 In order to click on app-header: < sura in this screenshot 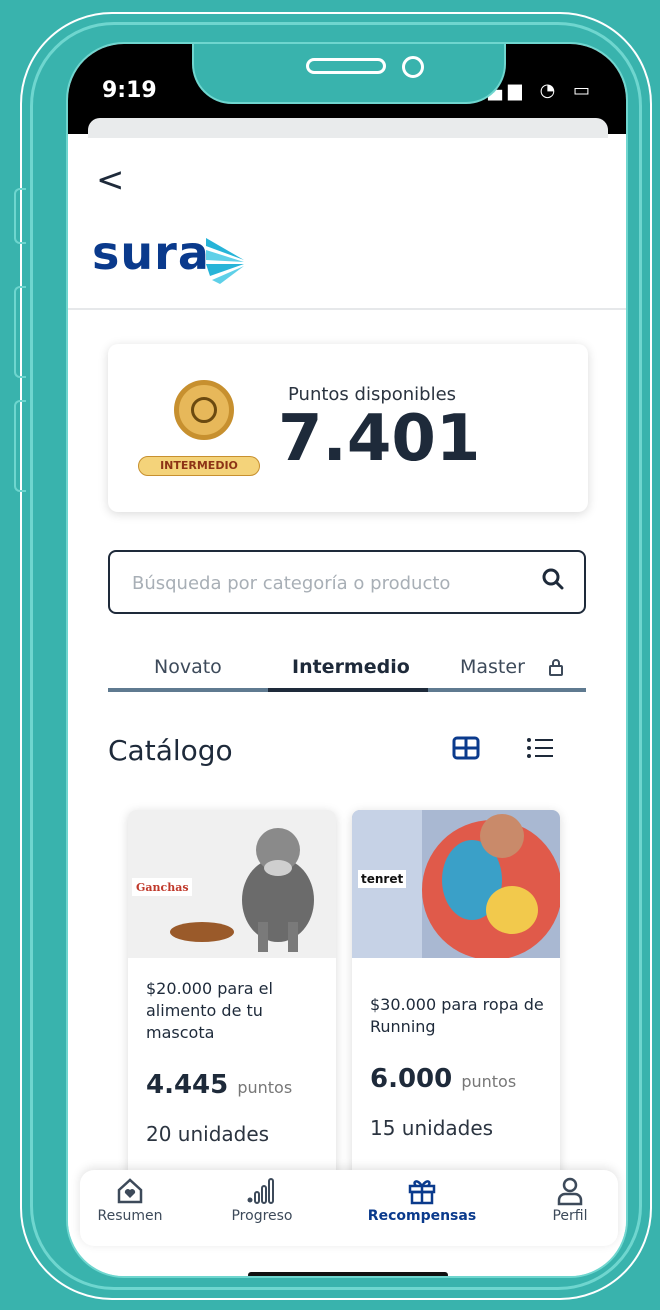, I will do `click(347, 224)`.